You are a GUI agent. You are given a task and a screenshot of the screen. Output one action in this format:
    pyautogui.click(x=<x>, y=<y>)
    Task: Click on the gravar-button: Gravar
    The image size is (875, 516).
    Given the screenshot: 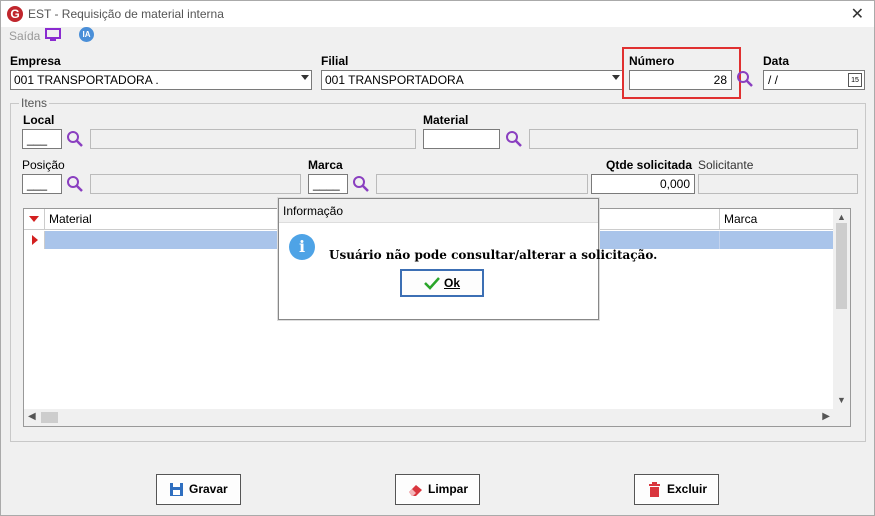 What is the action you would take?
    pyautogui.click(x=198, y=489)
    